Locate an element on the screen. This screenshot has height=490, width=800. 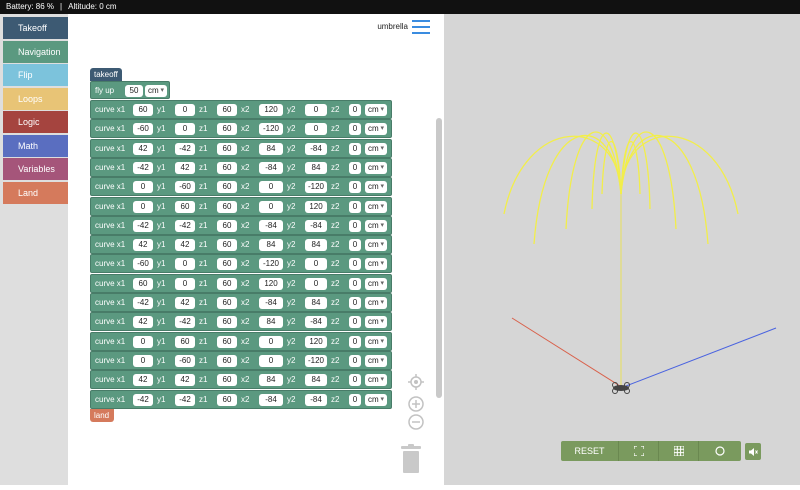
curve-block: curve x1 -60 y1 0 z1 60 x2 -120 y2 0 z2 0 cm is located at coordinates (241, 264).